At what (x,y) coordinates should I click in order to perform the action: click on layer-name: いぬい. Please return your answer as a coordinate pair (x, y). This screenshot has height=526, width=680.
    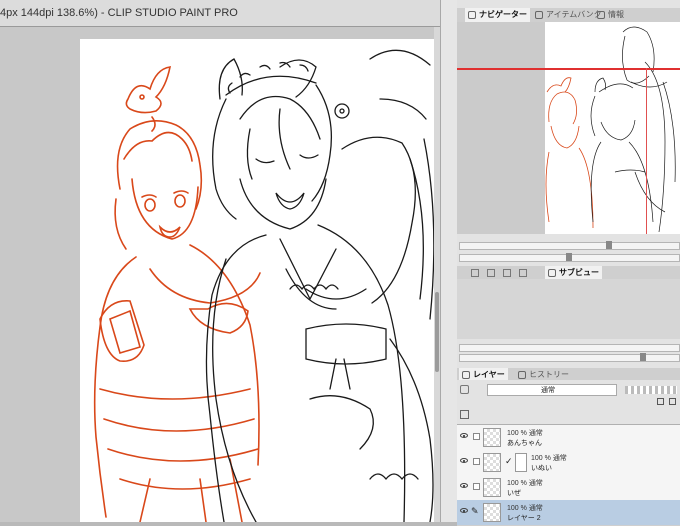
    Looking at the image, I should click on (541, 468).